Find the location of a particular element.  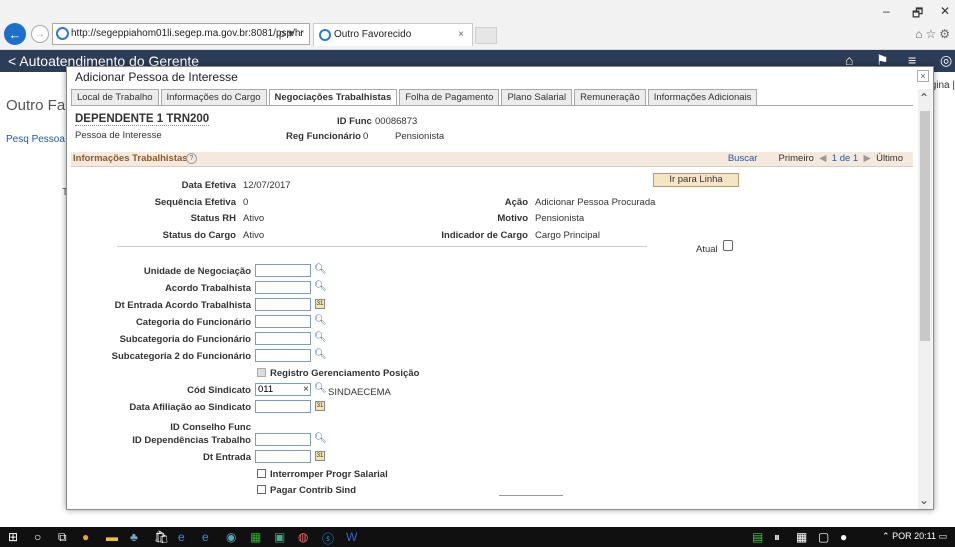

folder-icon: ▬ is located at coordinates (112, 537).